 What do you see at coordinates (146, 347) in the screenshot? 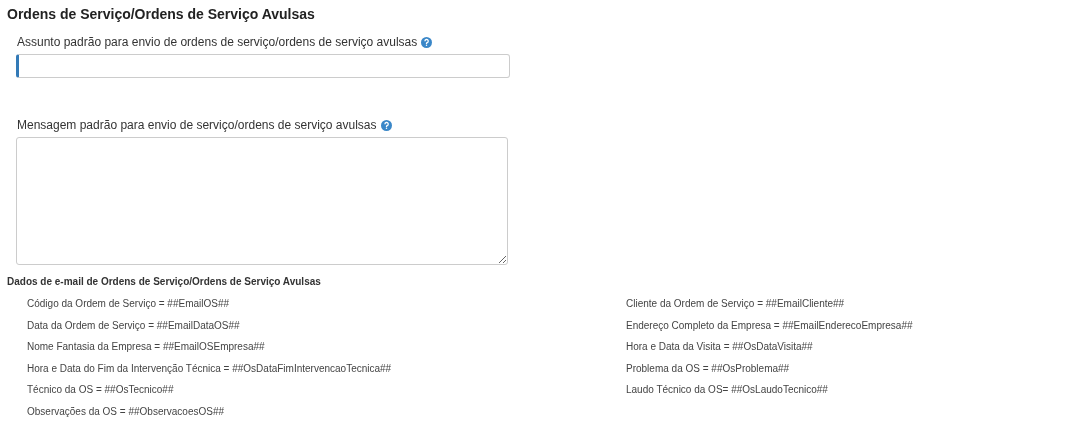
I see `variable-text: Nome Fantasia da Empresa = ##EmailOSEmpresa##` at bounding box center [146, 347].